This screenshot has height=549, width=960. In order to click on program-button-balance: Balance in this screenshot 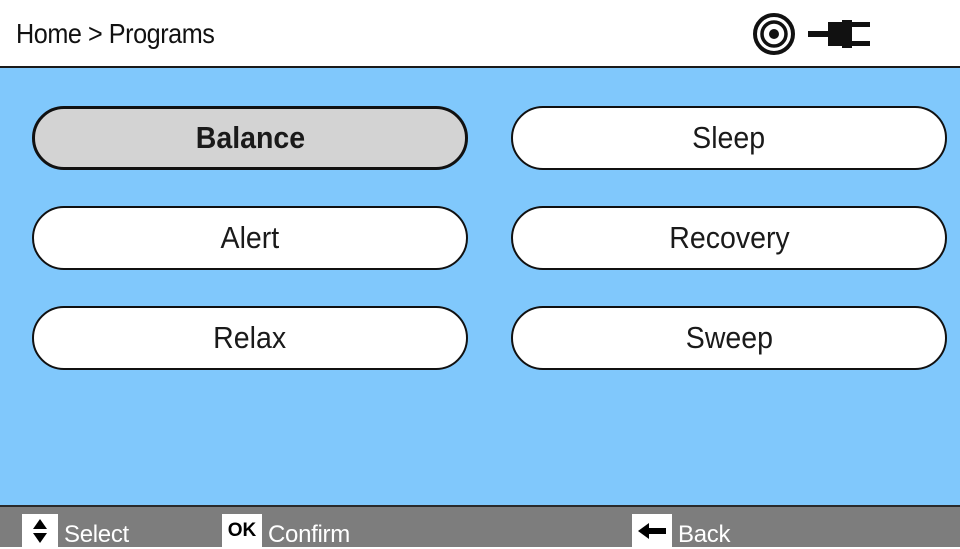, I will do `click(250, 138)`.